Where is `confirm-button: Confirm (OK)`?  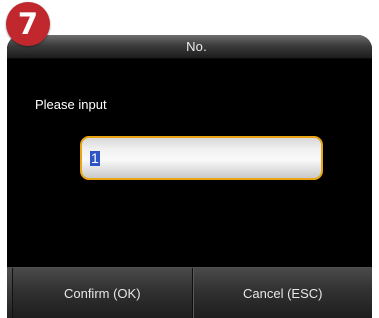 confirm-button: Confirm (OK) is located at coordinates (102, 293).